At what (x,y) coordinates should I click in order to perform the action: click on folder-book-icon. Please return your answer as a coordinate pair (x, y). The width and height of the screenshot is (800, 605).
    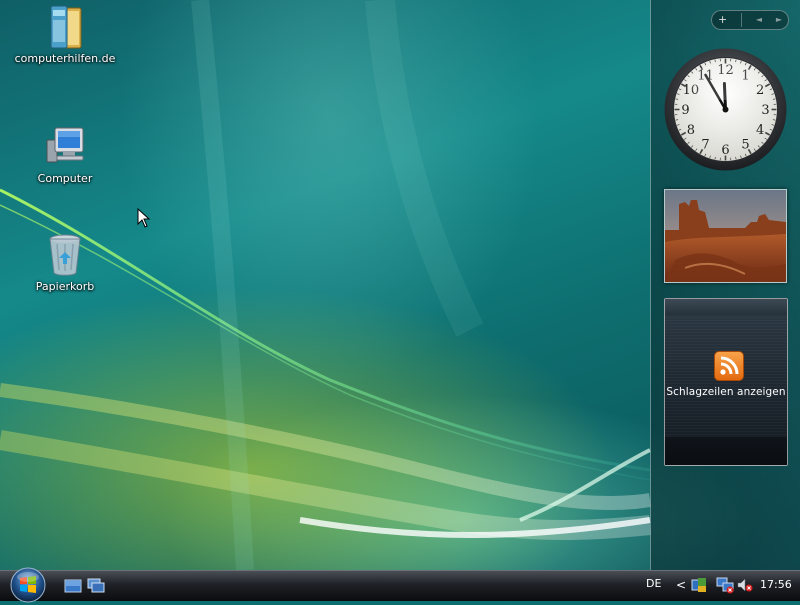
    Looking at the image, I should click on (65, 26).